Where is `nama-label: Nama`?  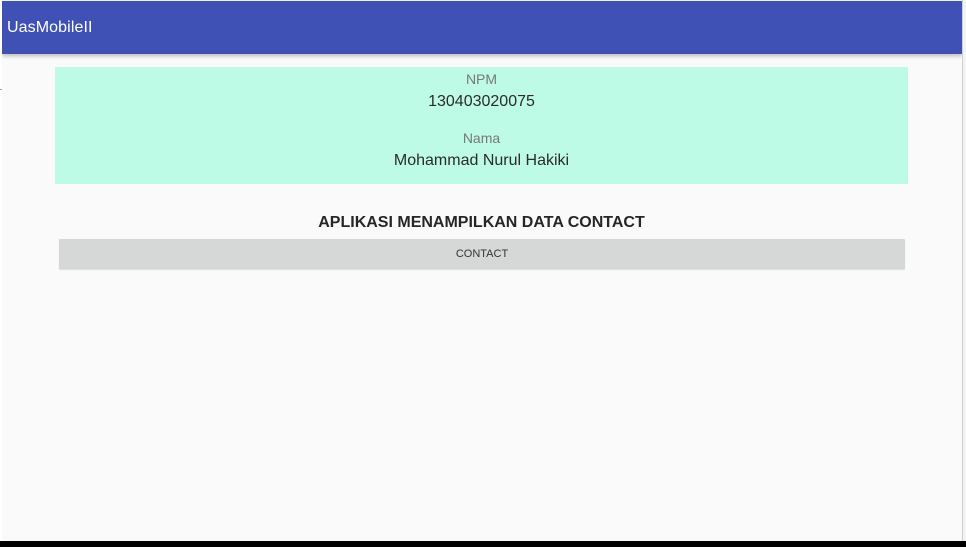
nama-label: Nama is located at coordinates (481, 138).